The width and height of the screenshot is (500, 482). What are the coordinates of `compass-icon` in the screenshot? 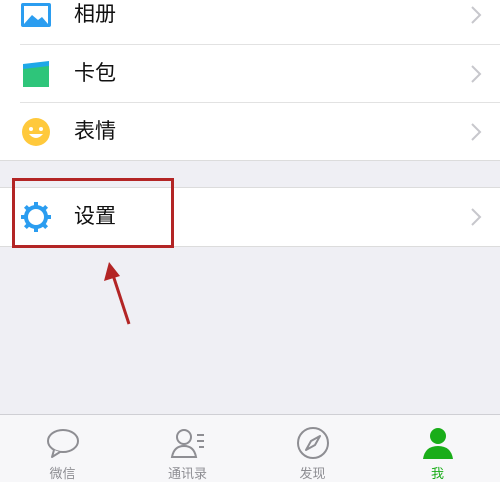 It's located at (313, 443).